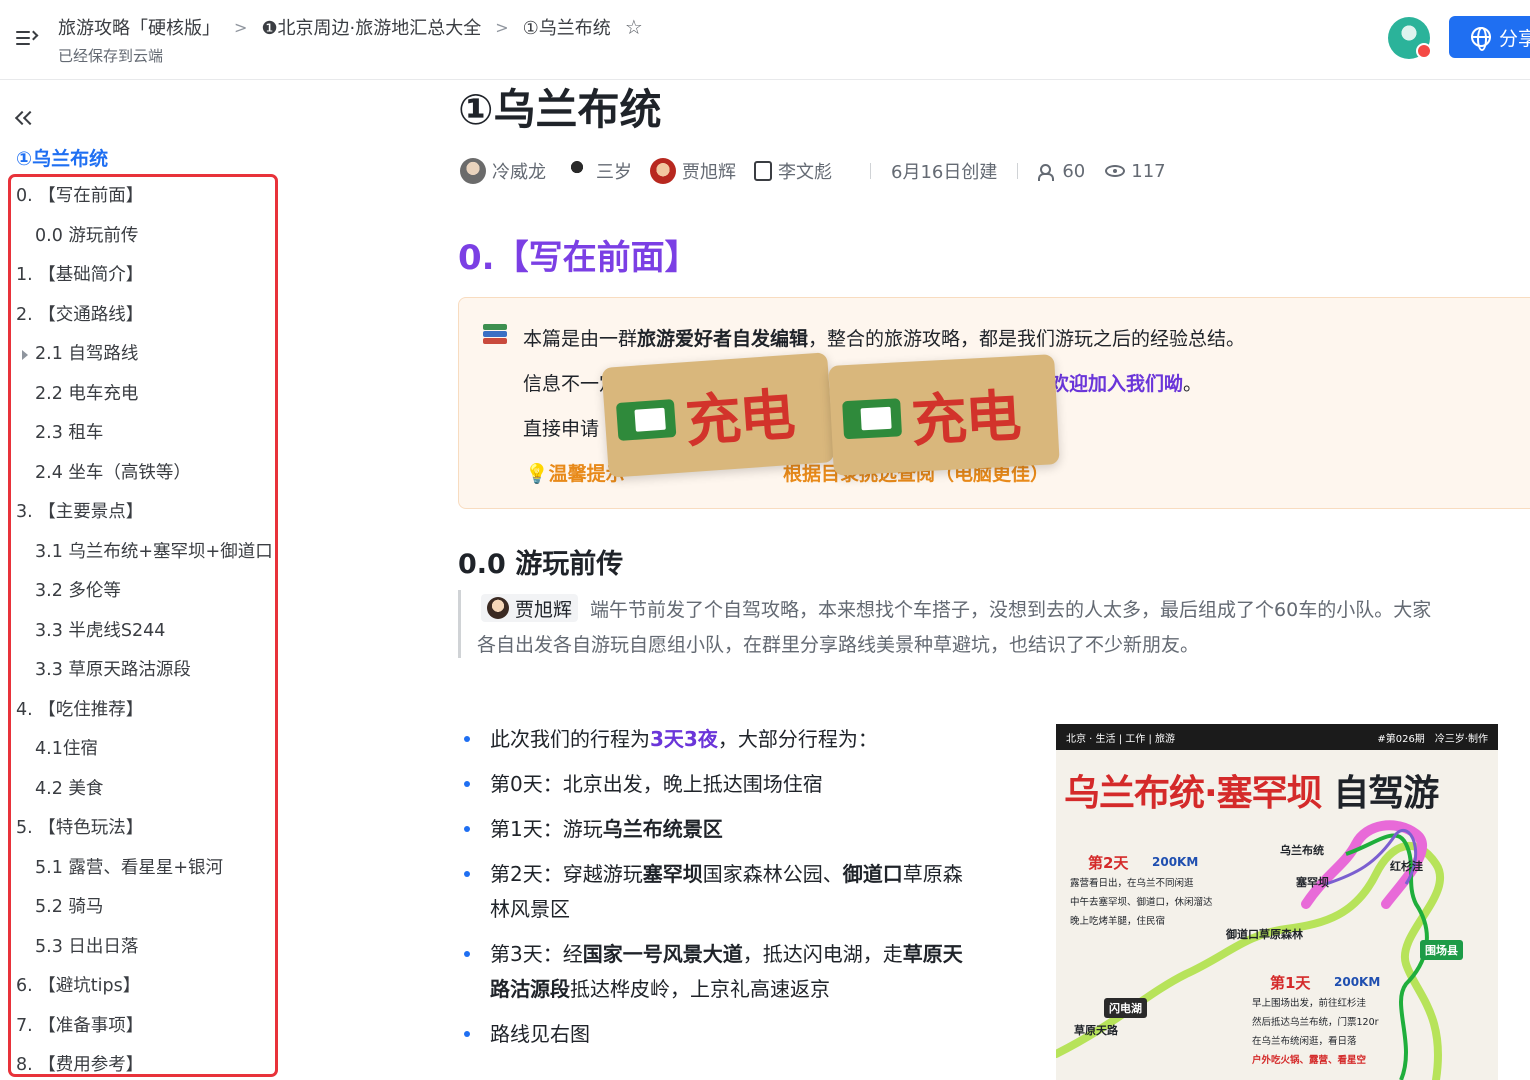  I want to click on day-label: 第2天, so click(1108, 863).